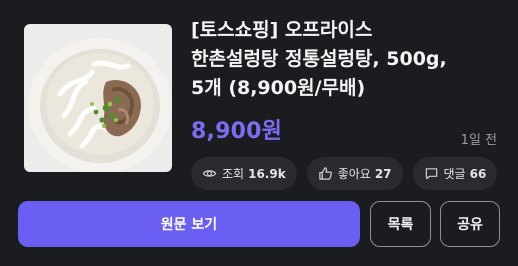  I want to click on price: 8,900원, so click(237, 131).